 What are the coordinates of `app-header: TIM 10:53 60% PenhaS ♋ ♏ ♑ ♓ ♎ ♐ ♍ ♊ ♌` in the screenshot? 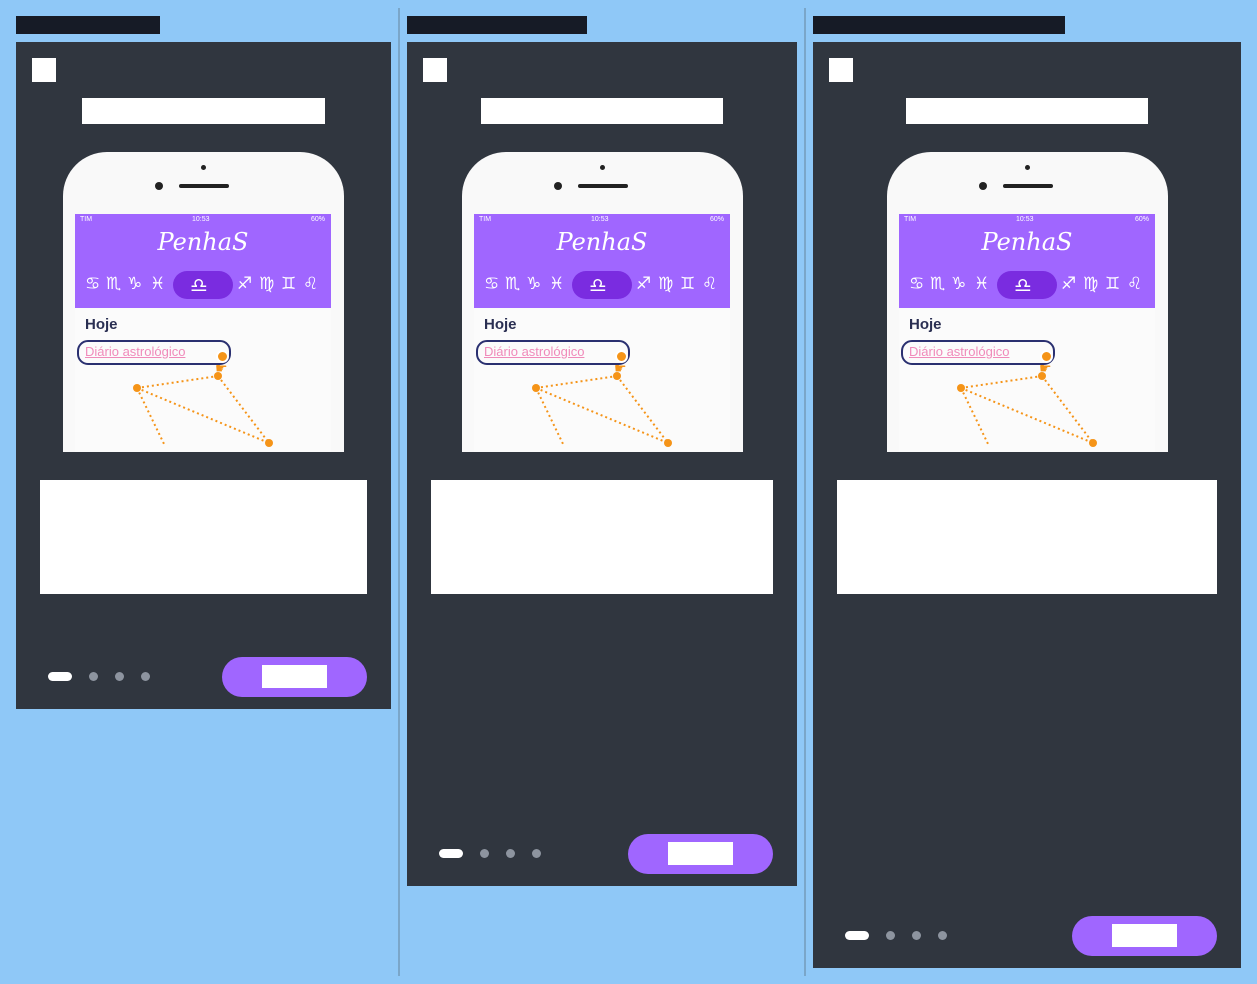 It's located at (602, 261).